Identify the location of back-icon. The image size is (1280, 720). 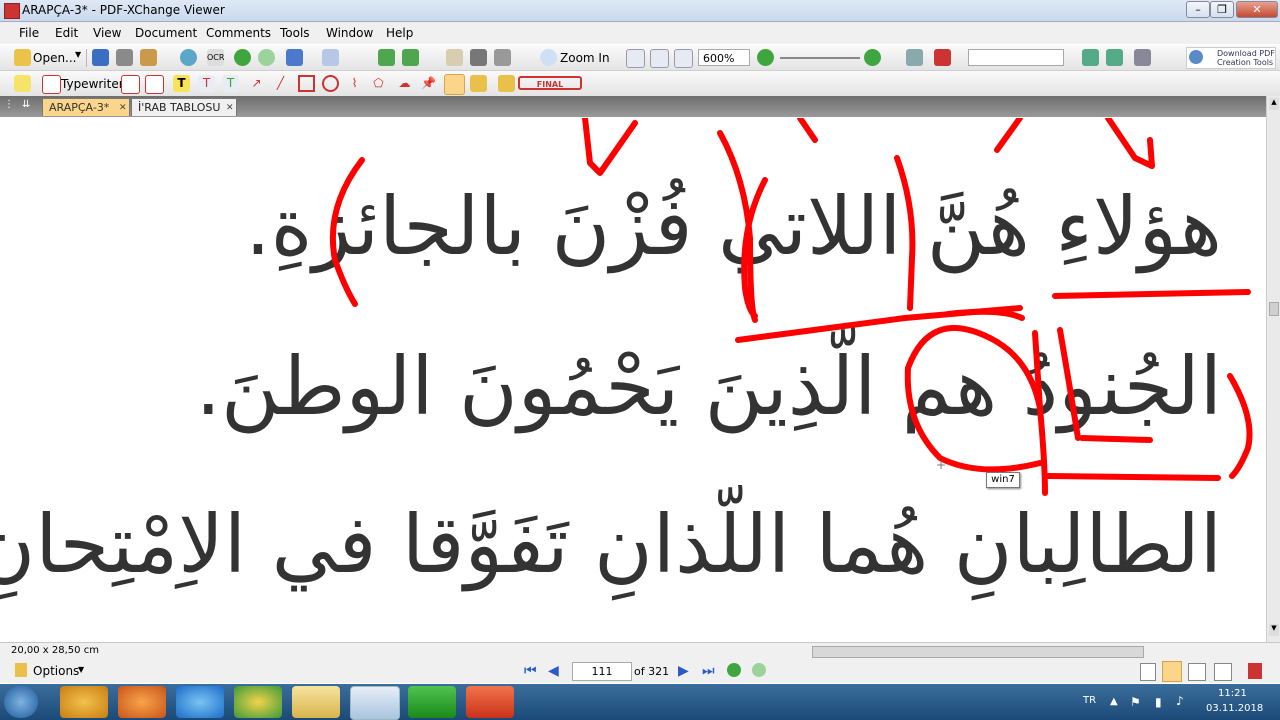
(242, 57).